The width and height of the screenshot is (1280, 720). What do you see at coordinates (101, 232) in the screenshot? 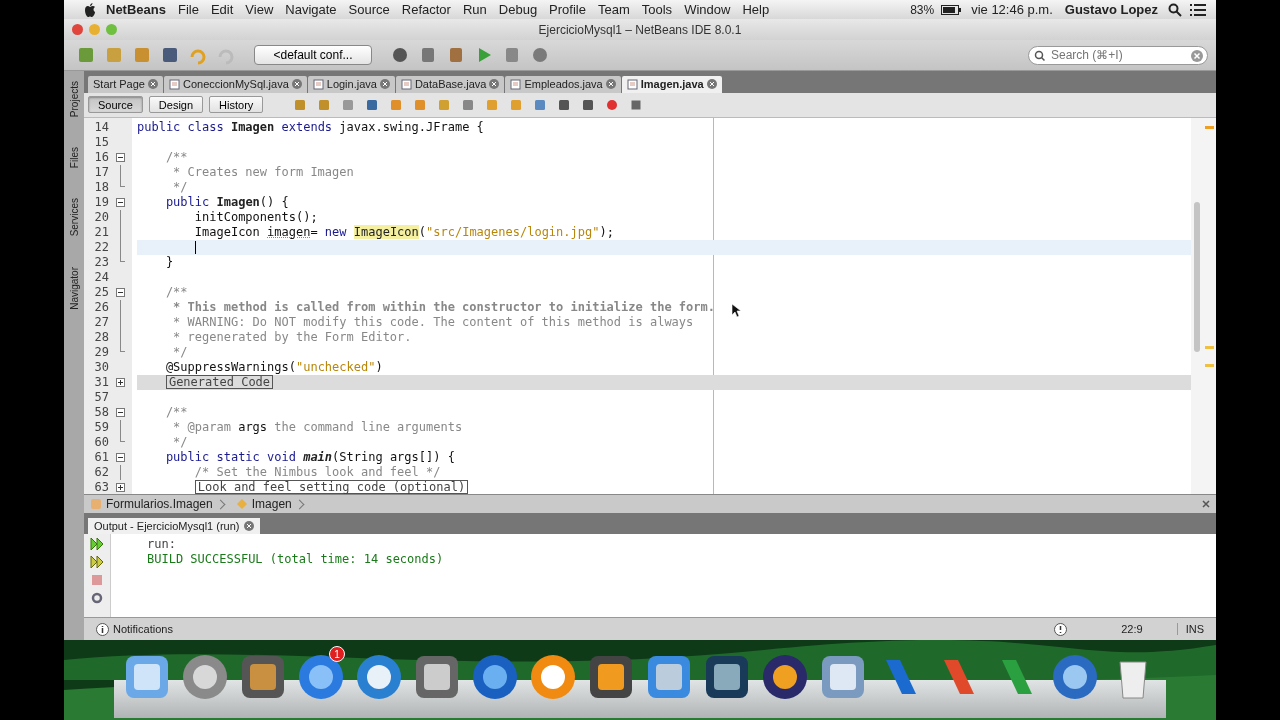
I see `line-number: 21` at bounding box center [101, 232].